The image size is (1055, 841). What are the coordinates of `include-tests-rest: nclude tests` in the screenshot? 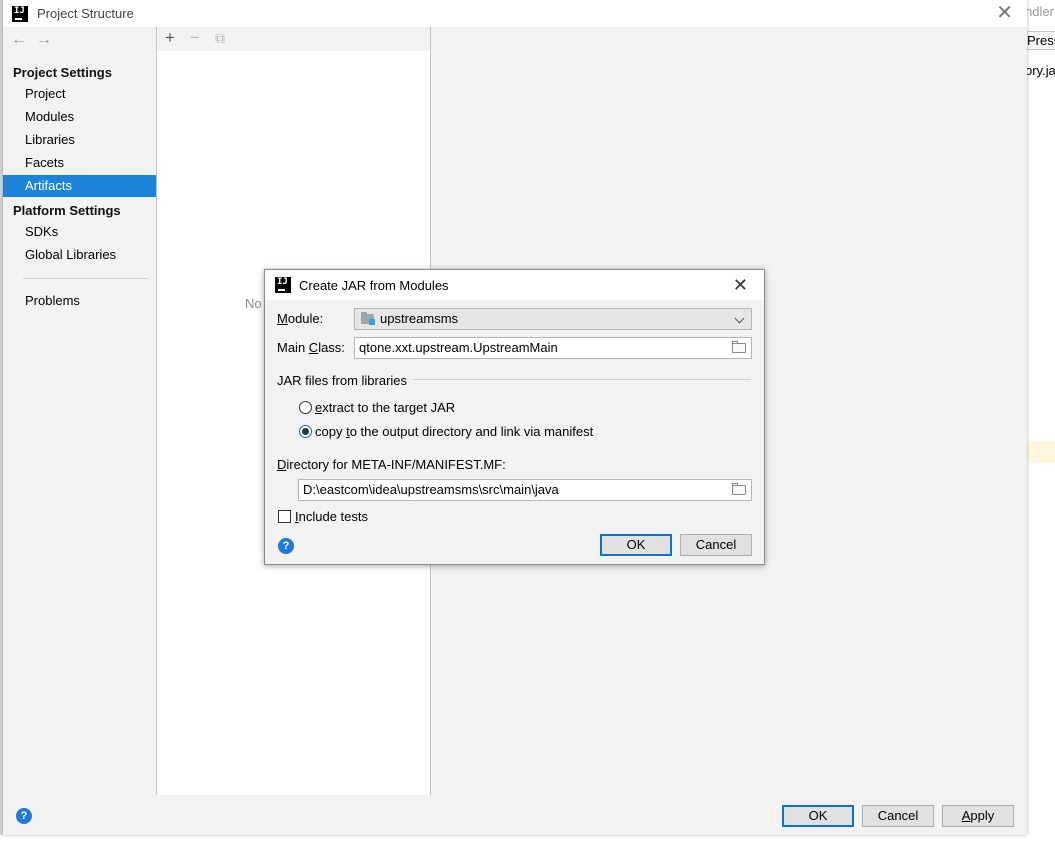 It's located at (333, 516).